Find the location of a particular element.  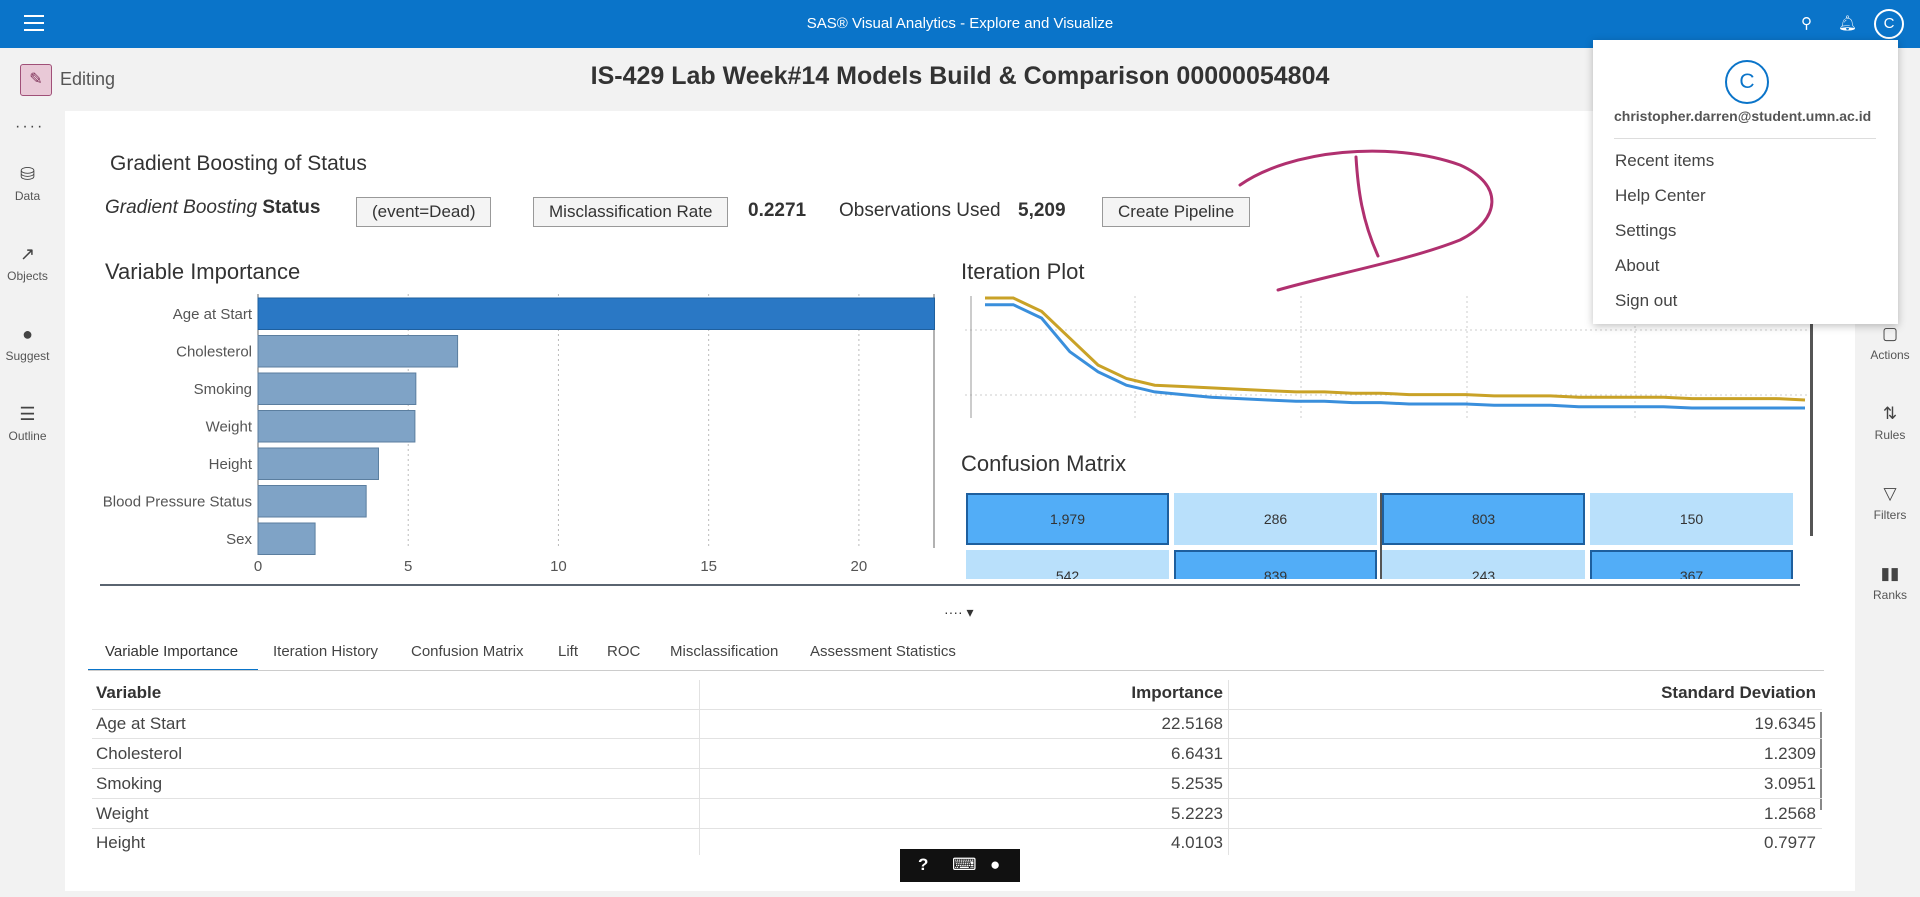

more-dots-icon: ···· is located at coordinates (29, 127).